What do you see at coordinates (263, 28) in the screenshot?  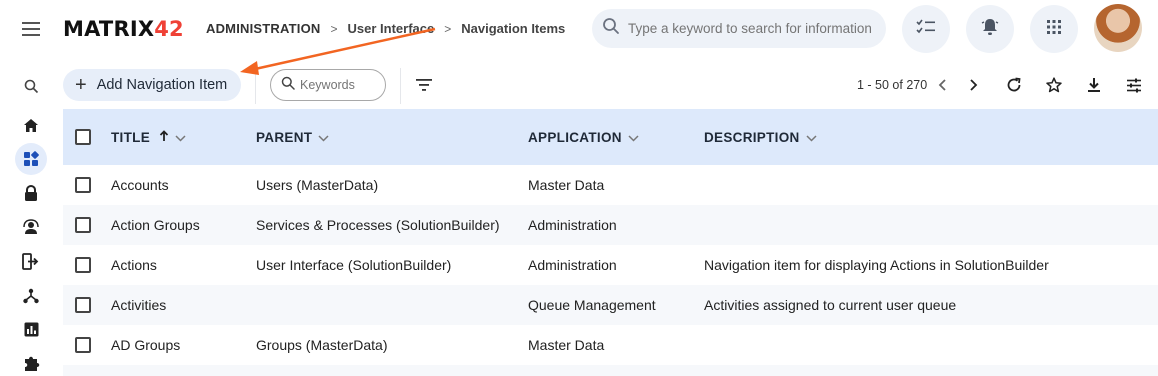 I see `breadcrumb-item: ADMINISTRATION` at bounding box center [263, 28].